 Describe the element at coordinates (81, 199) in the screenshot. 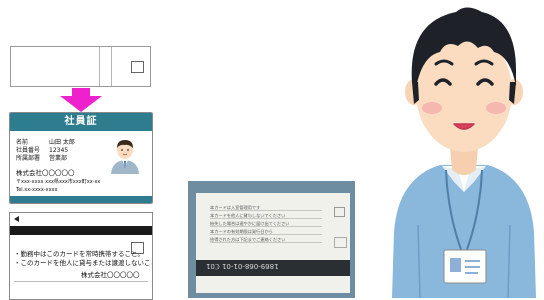

I see `id-card-bottom-bar` at that location.